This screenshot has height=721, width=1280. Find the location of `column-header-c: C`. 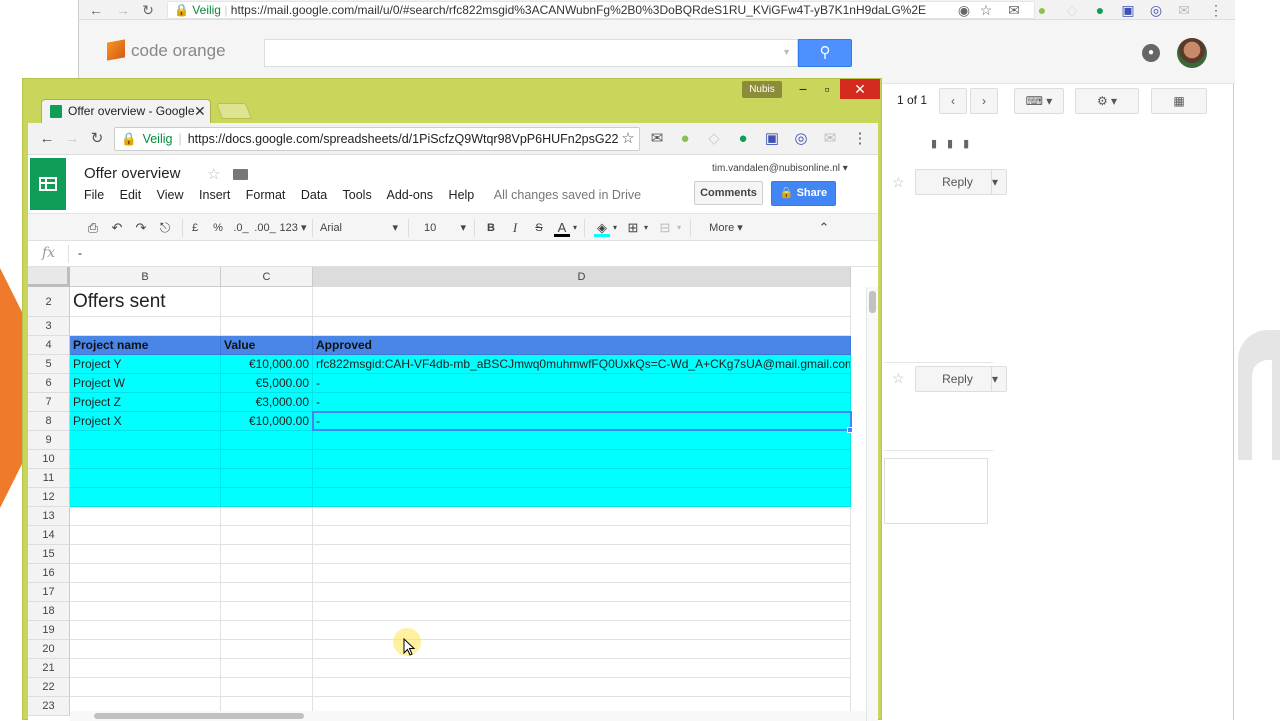

column-header-c: C is located at coordinates (267, 277).